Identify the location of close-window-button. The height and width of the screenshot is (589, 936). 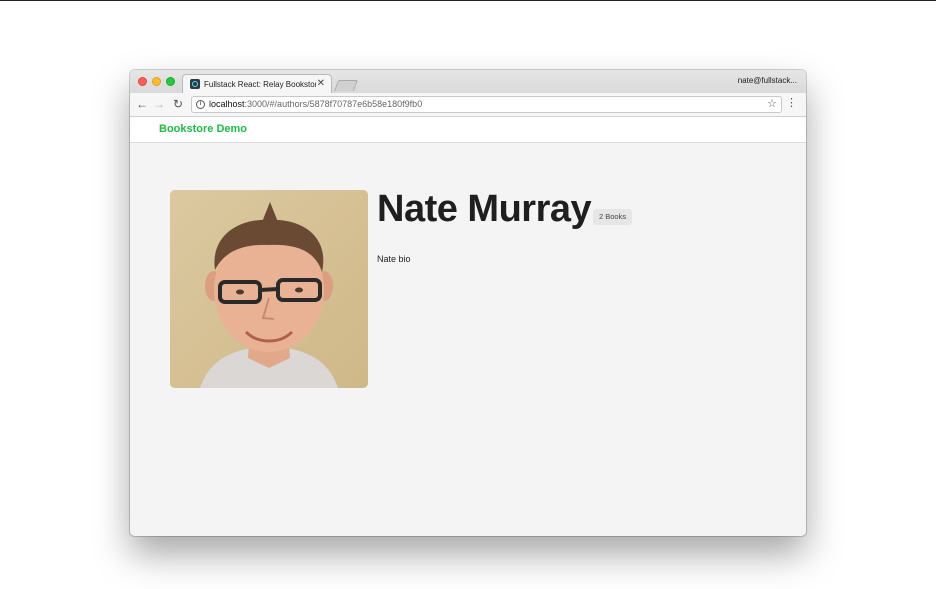
(142, 81).